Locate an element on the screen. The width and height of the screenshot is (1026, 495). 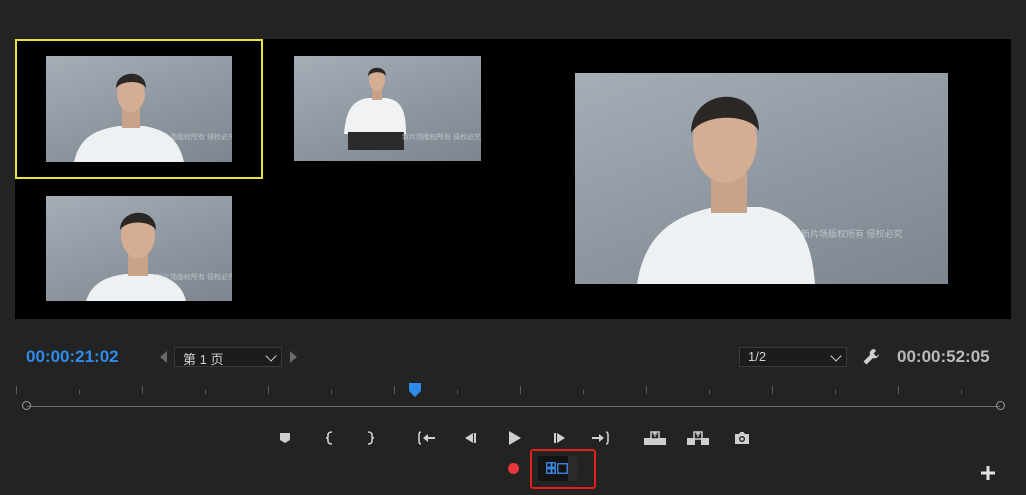
page-dropdown-value: 第 1 页 is located at coordinates (203, 359).